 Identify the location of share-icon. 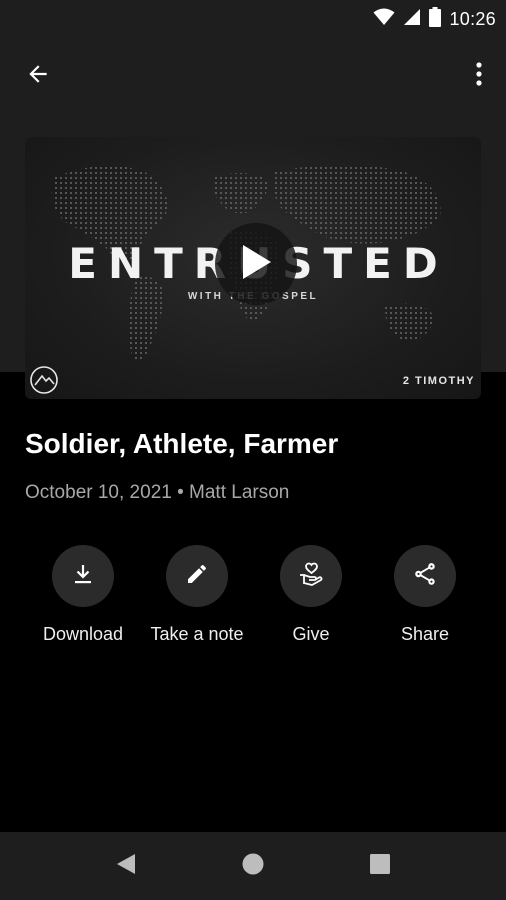
(425, 576).